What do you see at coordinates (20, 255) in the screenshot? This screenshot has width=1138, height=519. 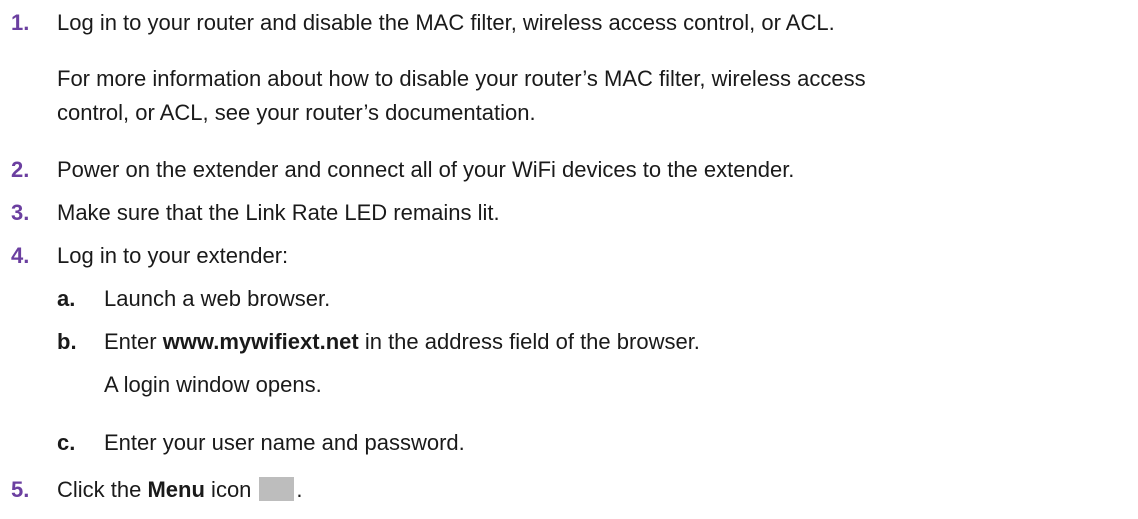 I see `step-4-number: 4.` at bounding box center [20, 255].